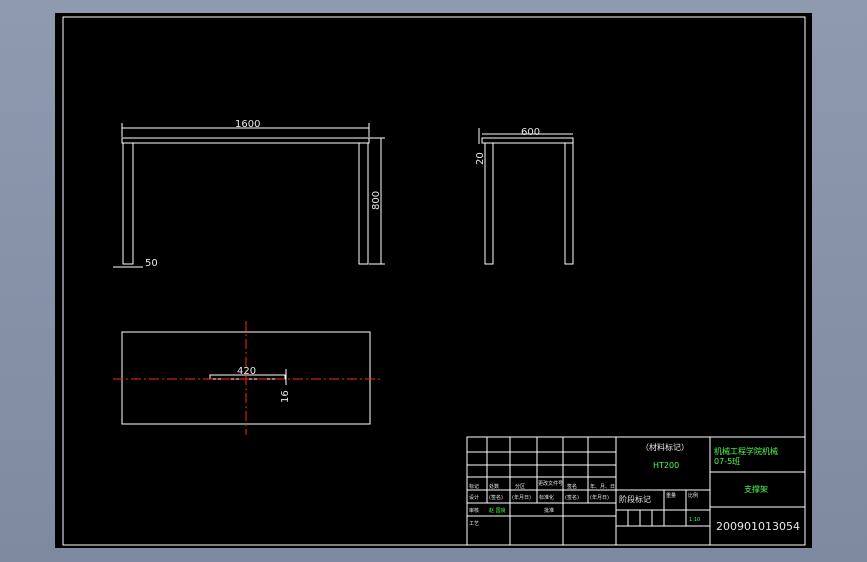 The width and height of the screenshot is (867, 562). Describe the element at coordinates (727, 461) in the screenshot. I see `school-line-2: 07-5班` at that location.